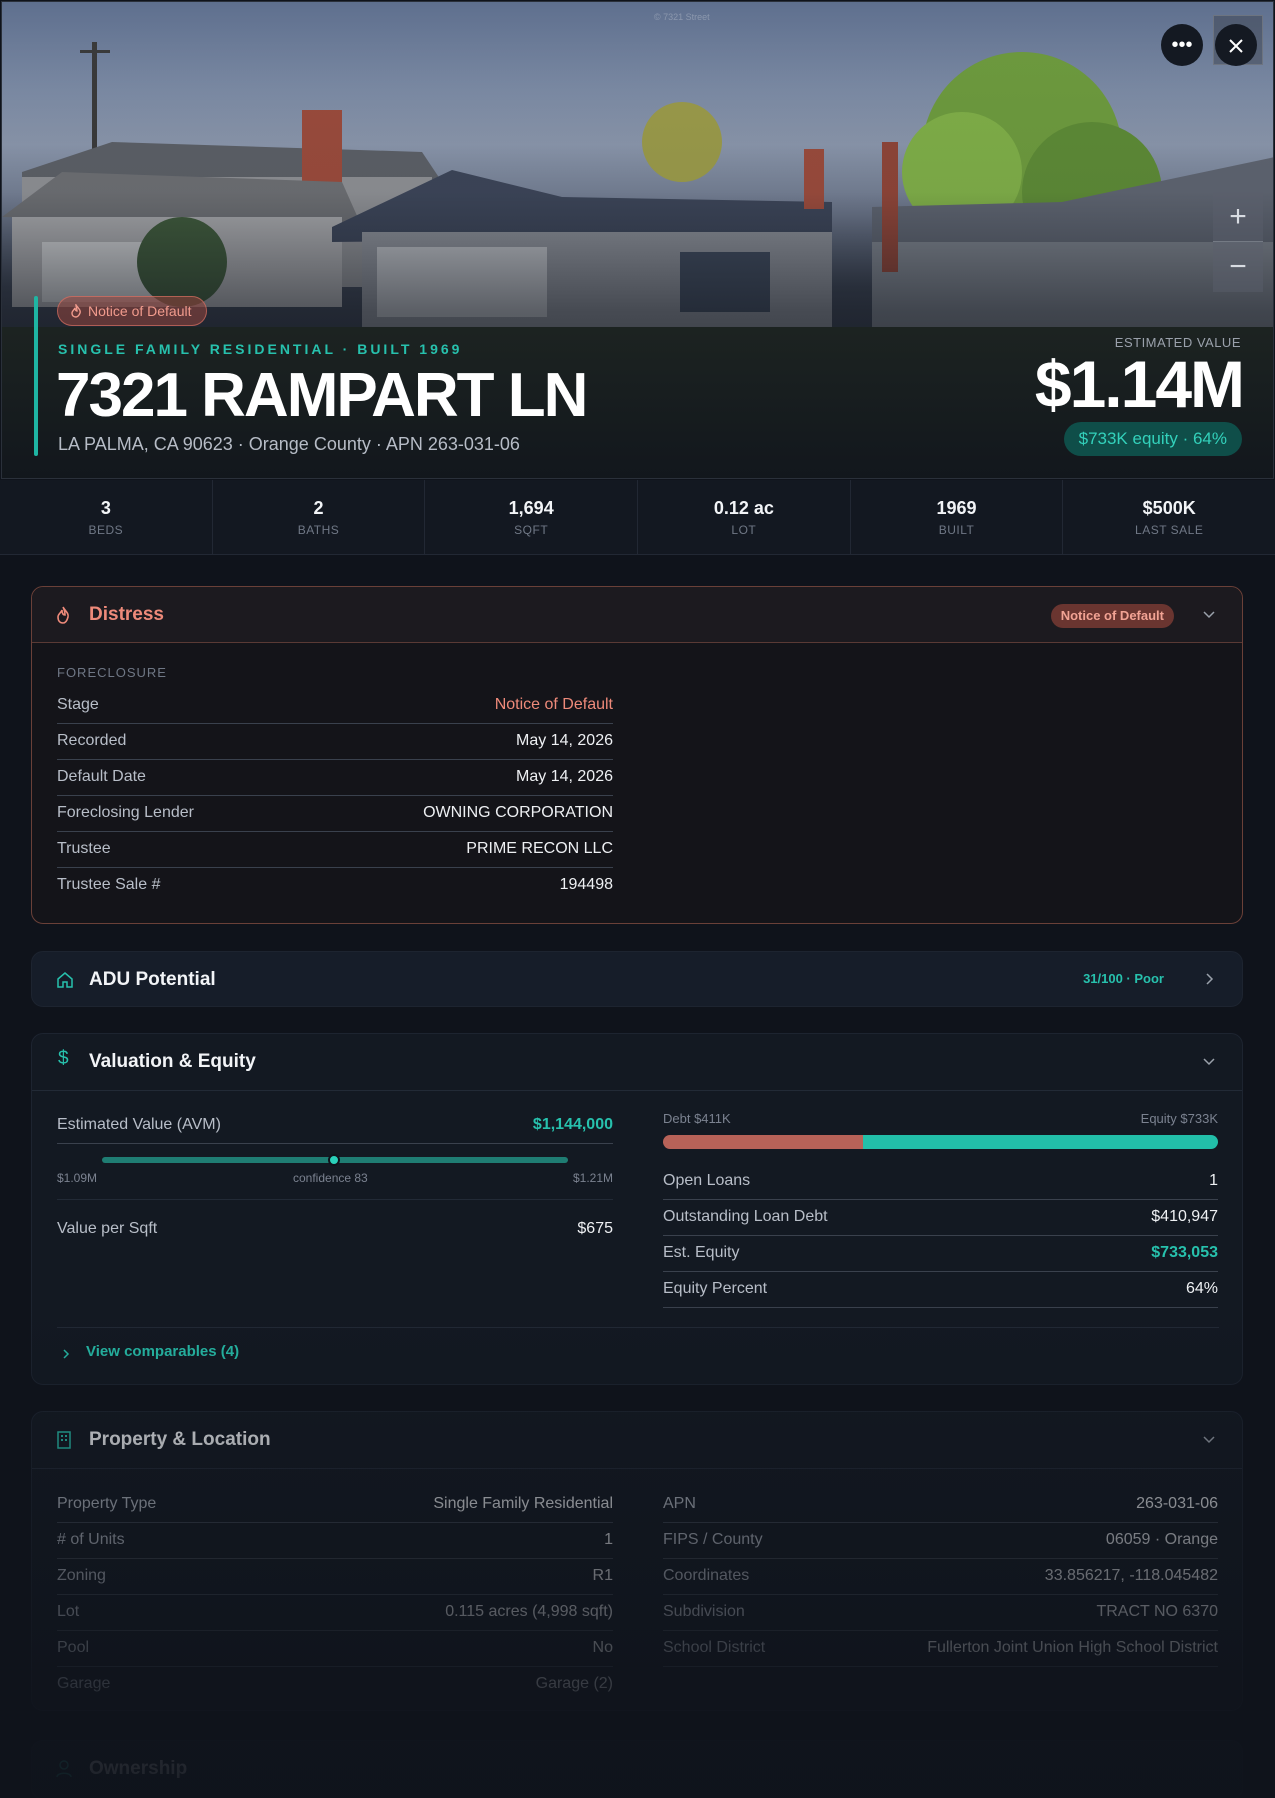  I want to click on avm-row: Estimated Value (AVM) $1,144,000, so click(335, 1126).